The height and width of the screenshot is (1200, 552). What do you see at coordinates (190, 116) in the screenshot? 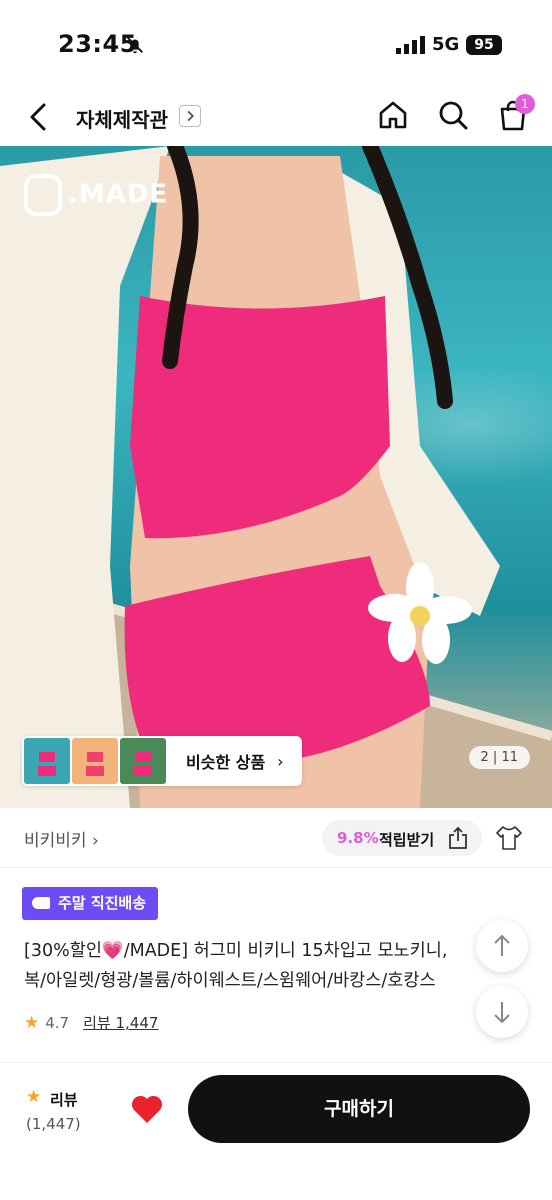
I see `chevron-right-icon` at bounding box center [190, 116].